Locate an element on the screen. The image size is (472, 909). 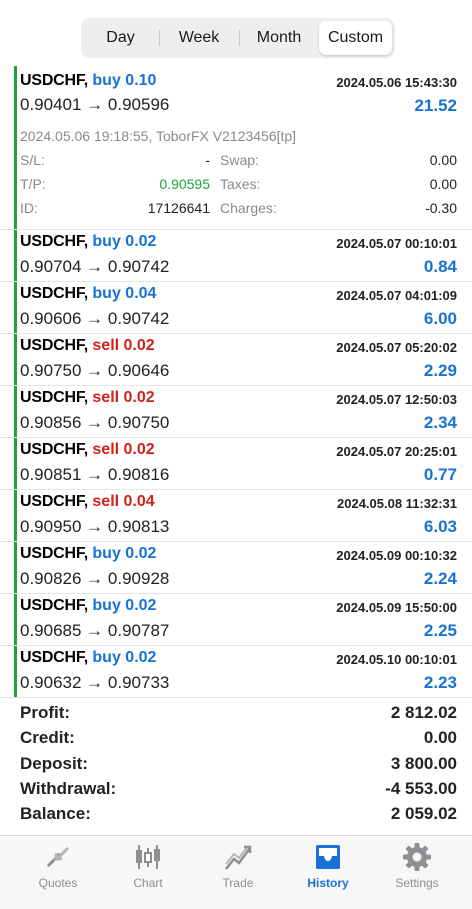
trade-prices: 0.90704 → 0.90742 is located at coordinates (95, 266).